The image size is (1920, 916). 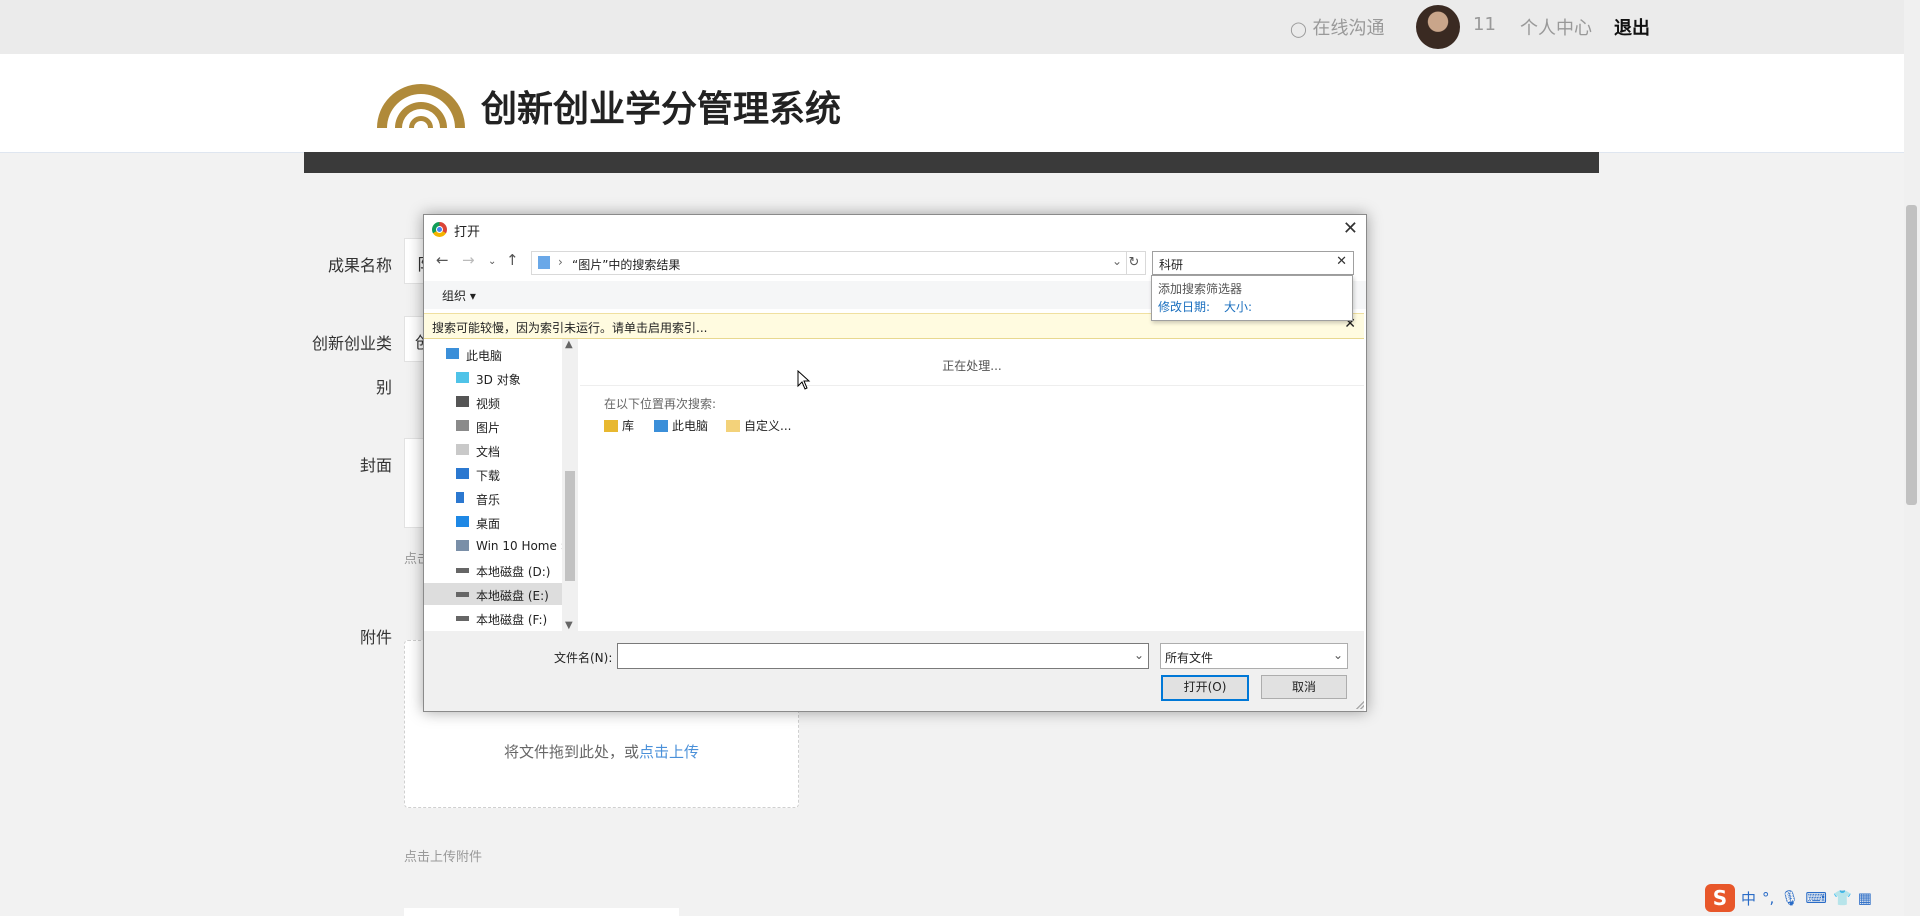 What do you see at coordinates (1484, 24) in the screenshot?
I see `user-id: 11` at bounding box center [1484, 24].